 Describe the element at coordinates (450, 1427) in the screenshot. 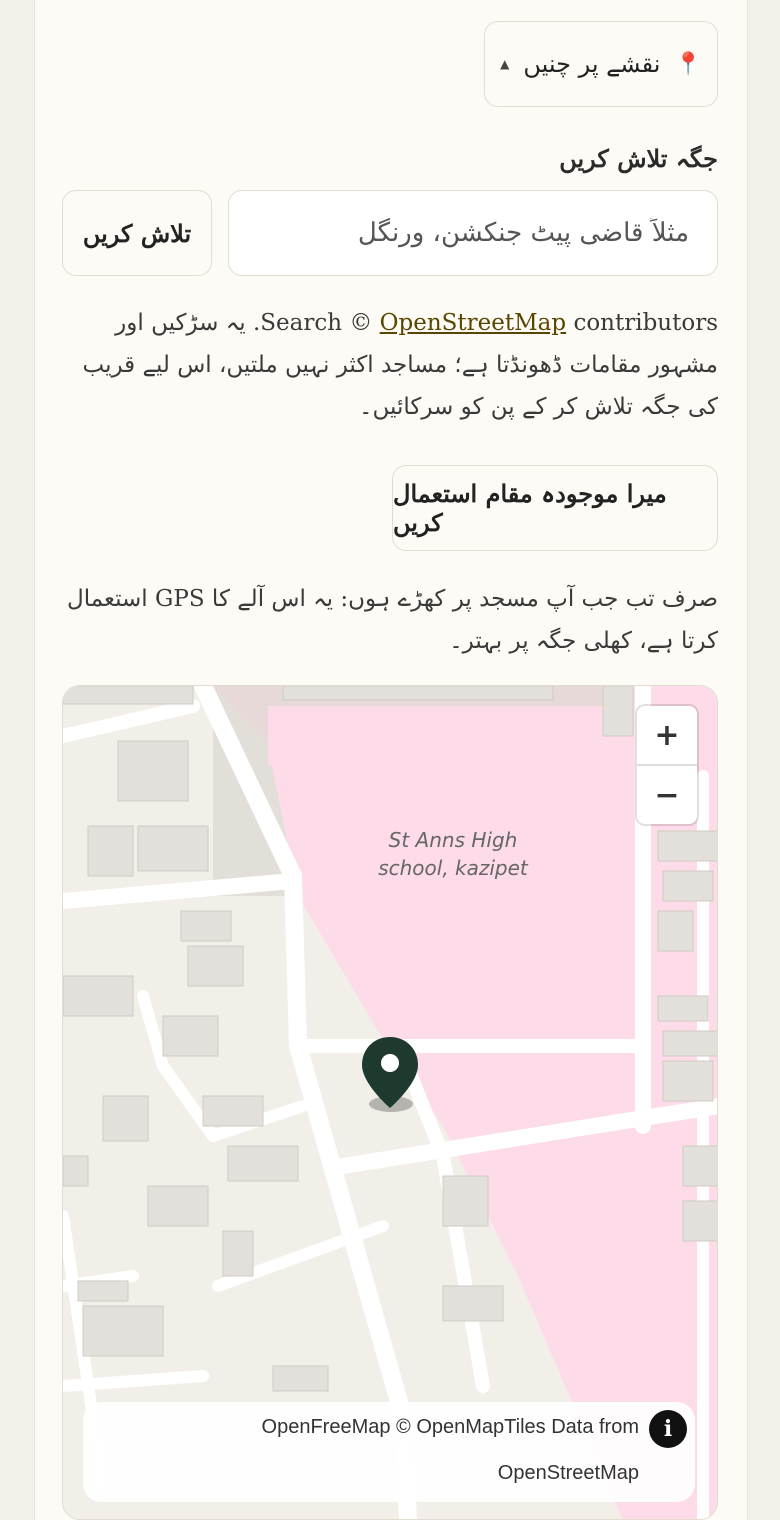

I see `attribution-line-1: OpenFreeMap © OpenMapTiles Data from` at that location.